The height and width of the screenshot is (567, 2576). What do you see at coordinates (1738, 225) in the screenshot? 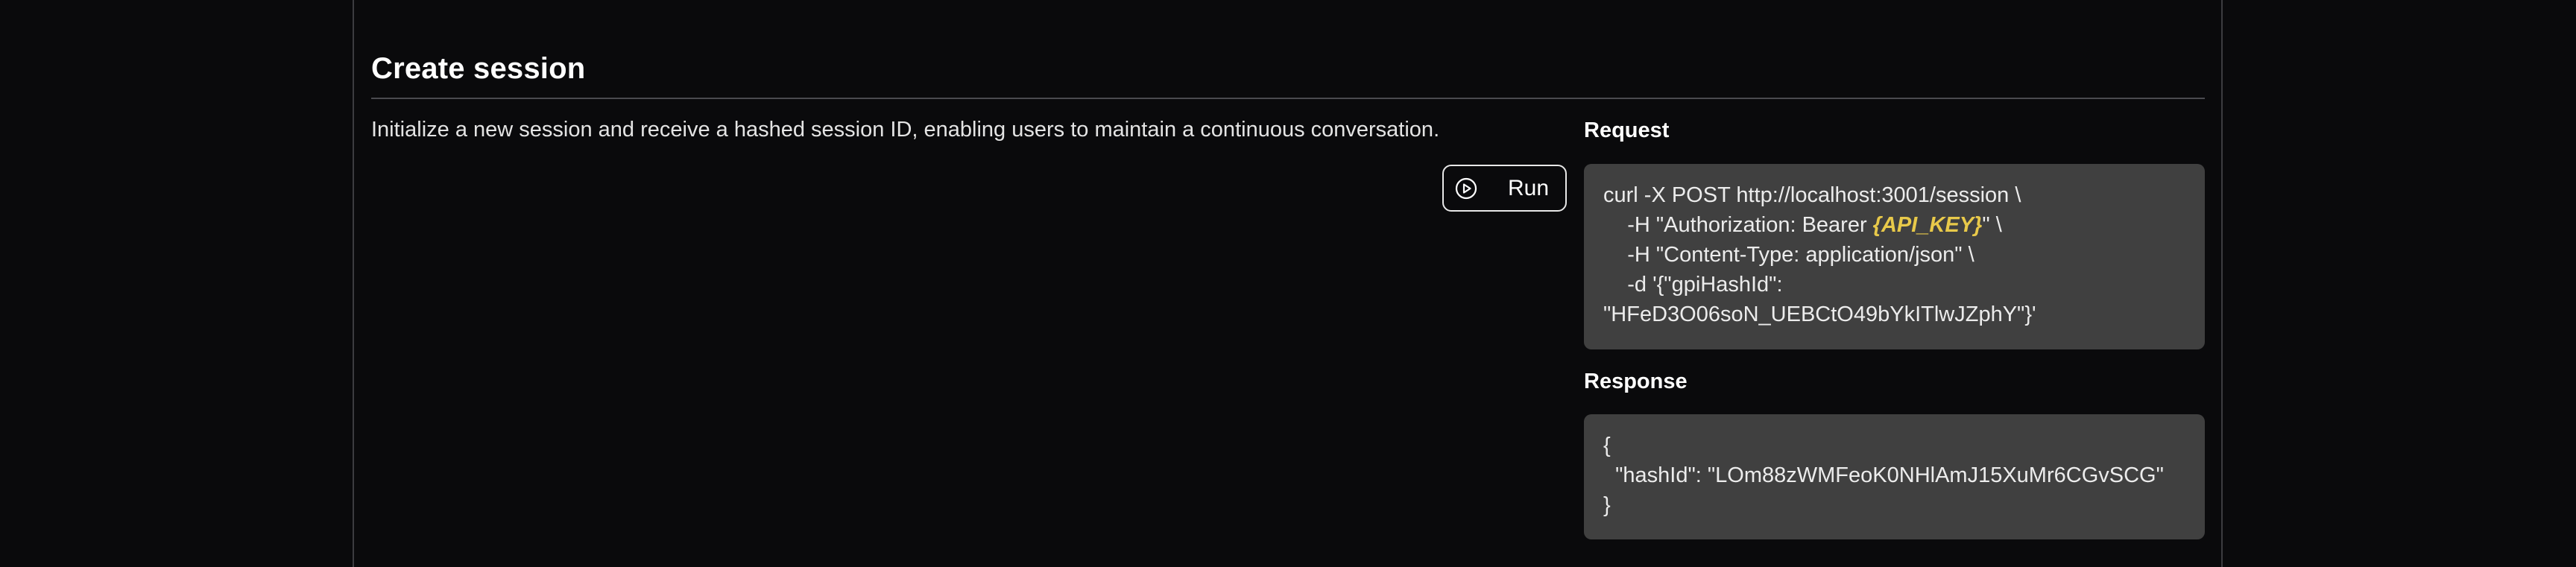
I see `request-line: -H "Authorization: Bearer` at bounding box center [1738, 225].